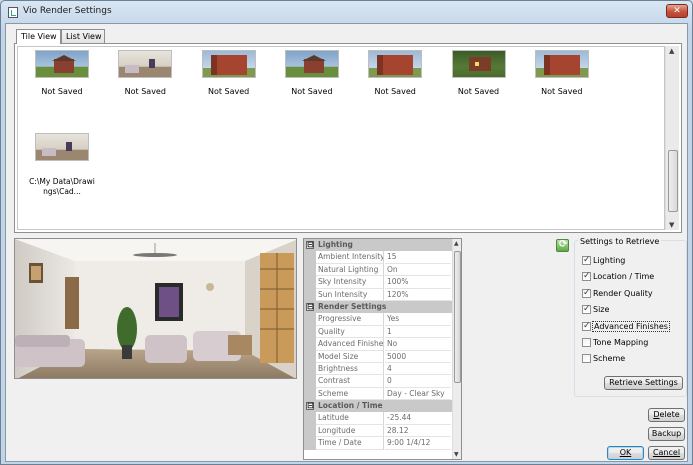  What do you see at coordinates (418, 344) in the screenshot?
I see `property-value: No` at bounding box center [418, 344].